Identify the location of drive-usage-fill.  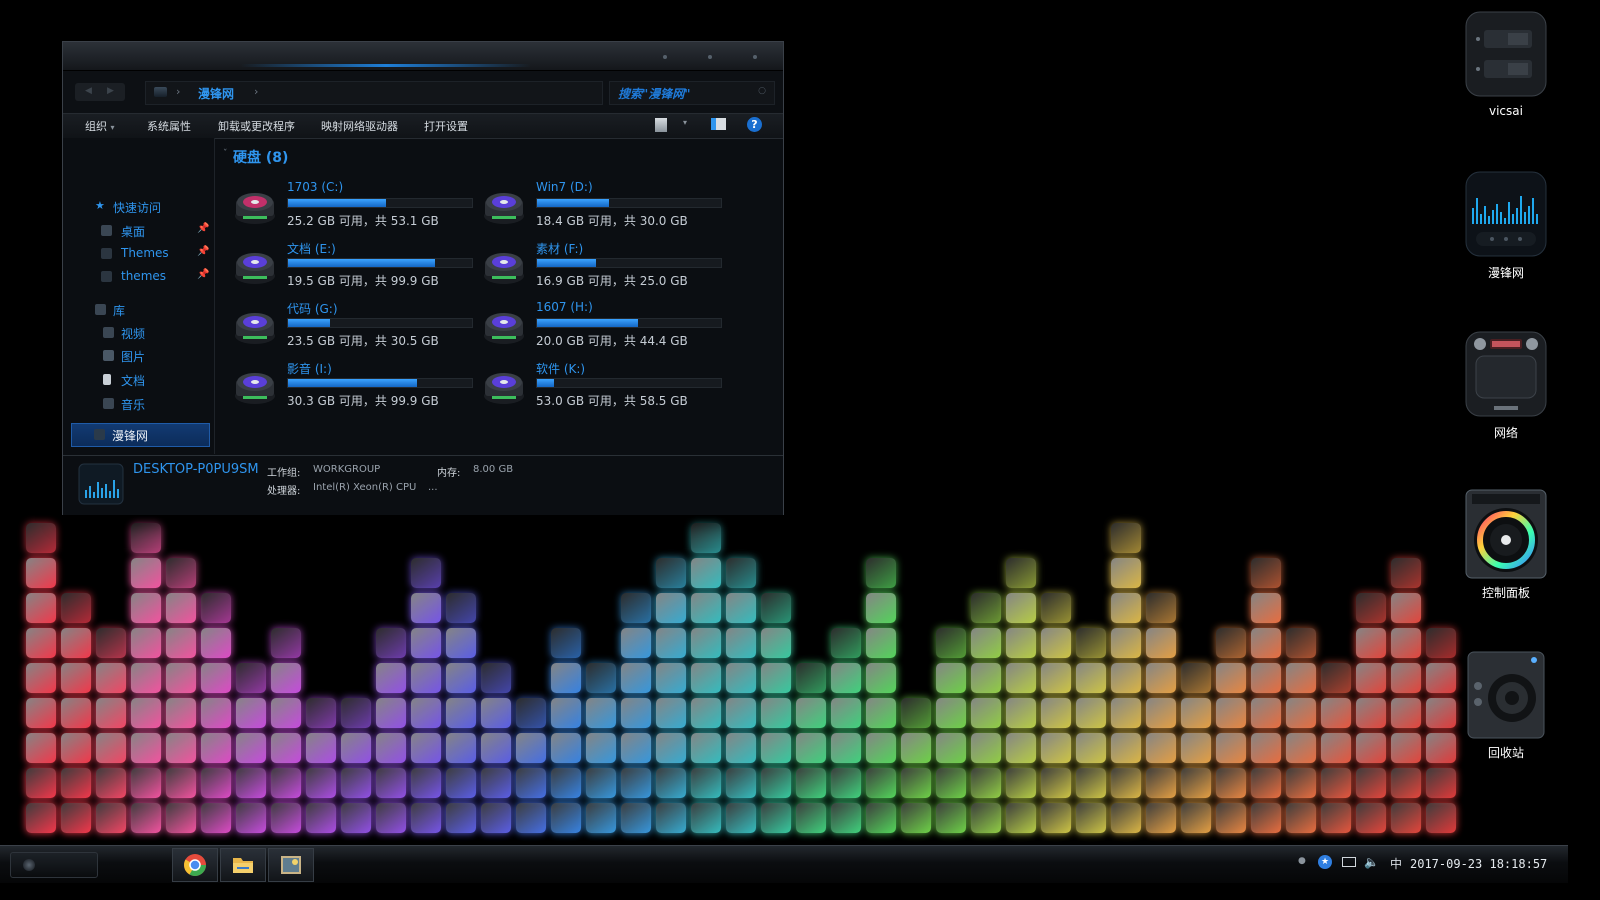
(352, 383).